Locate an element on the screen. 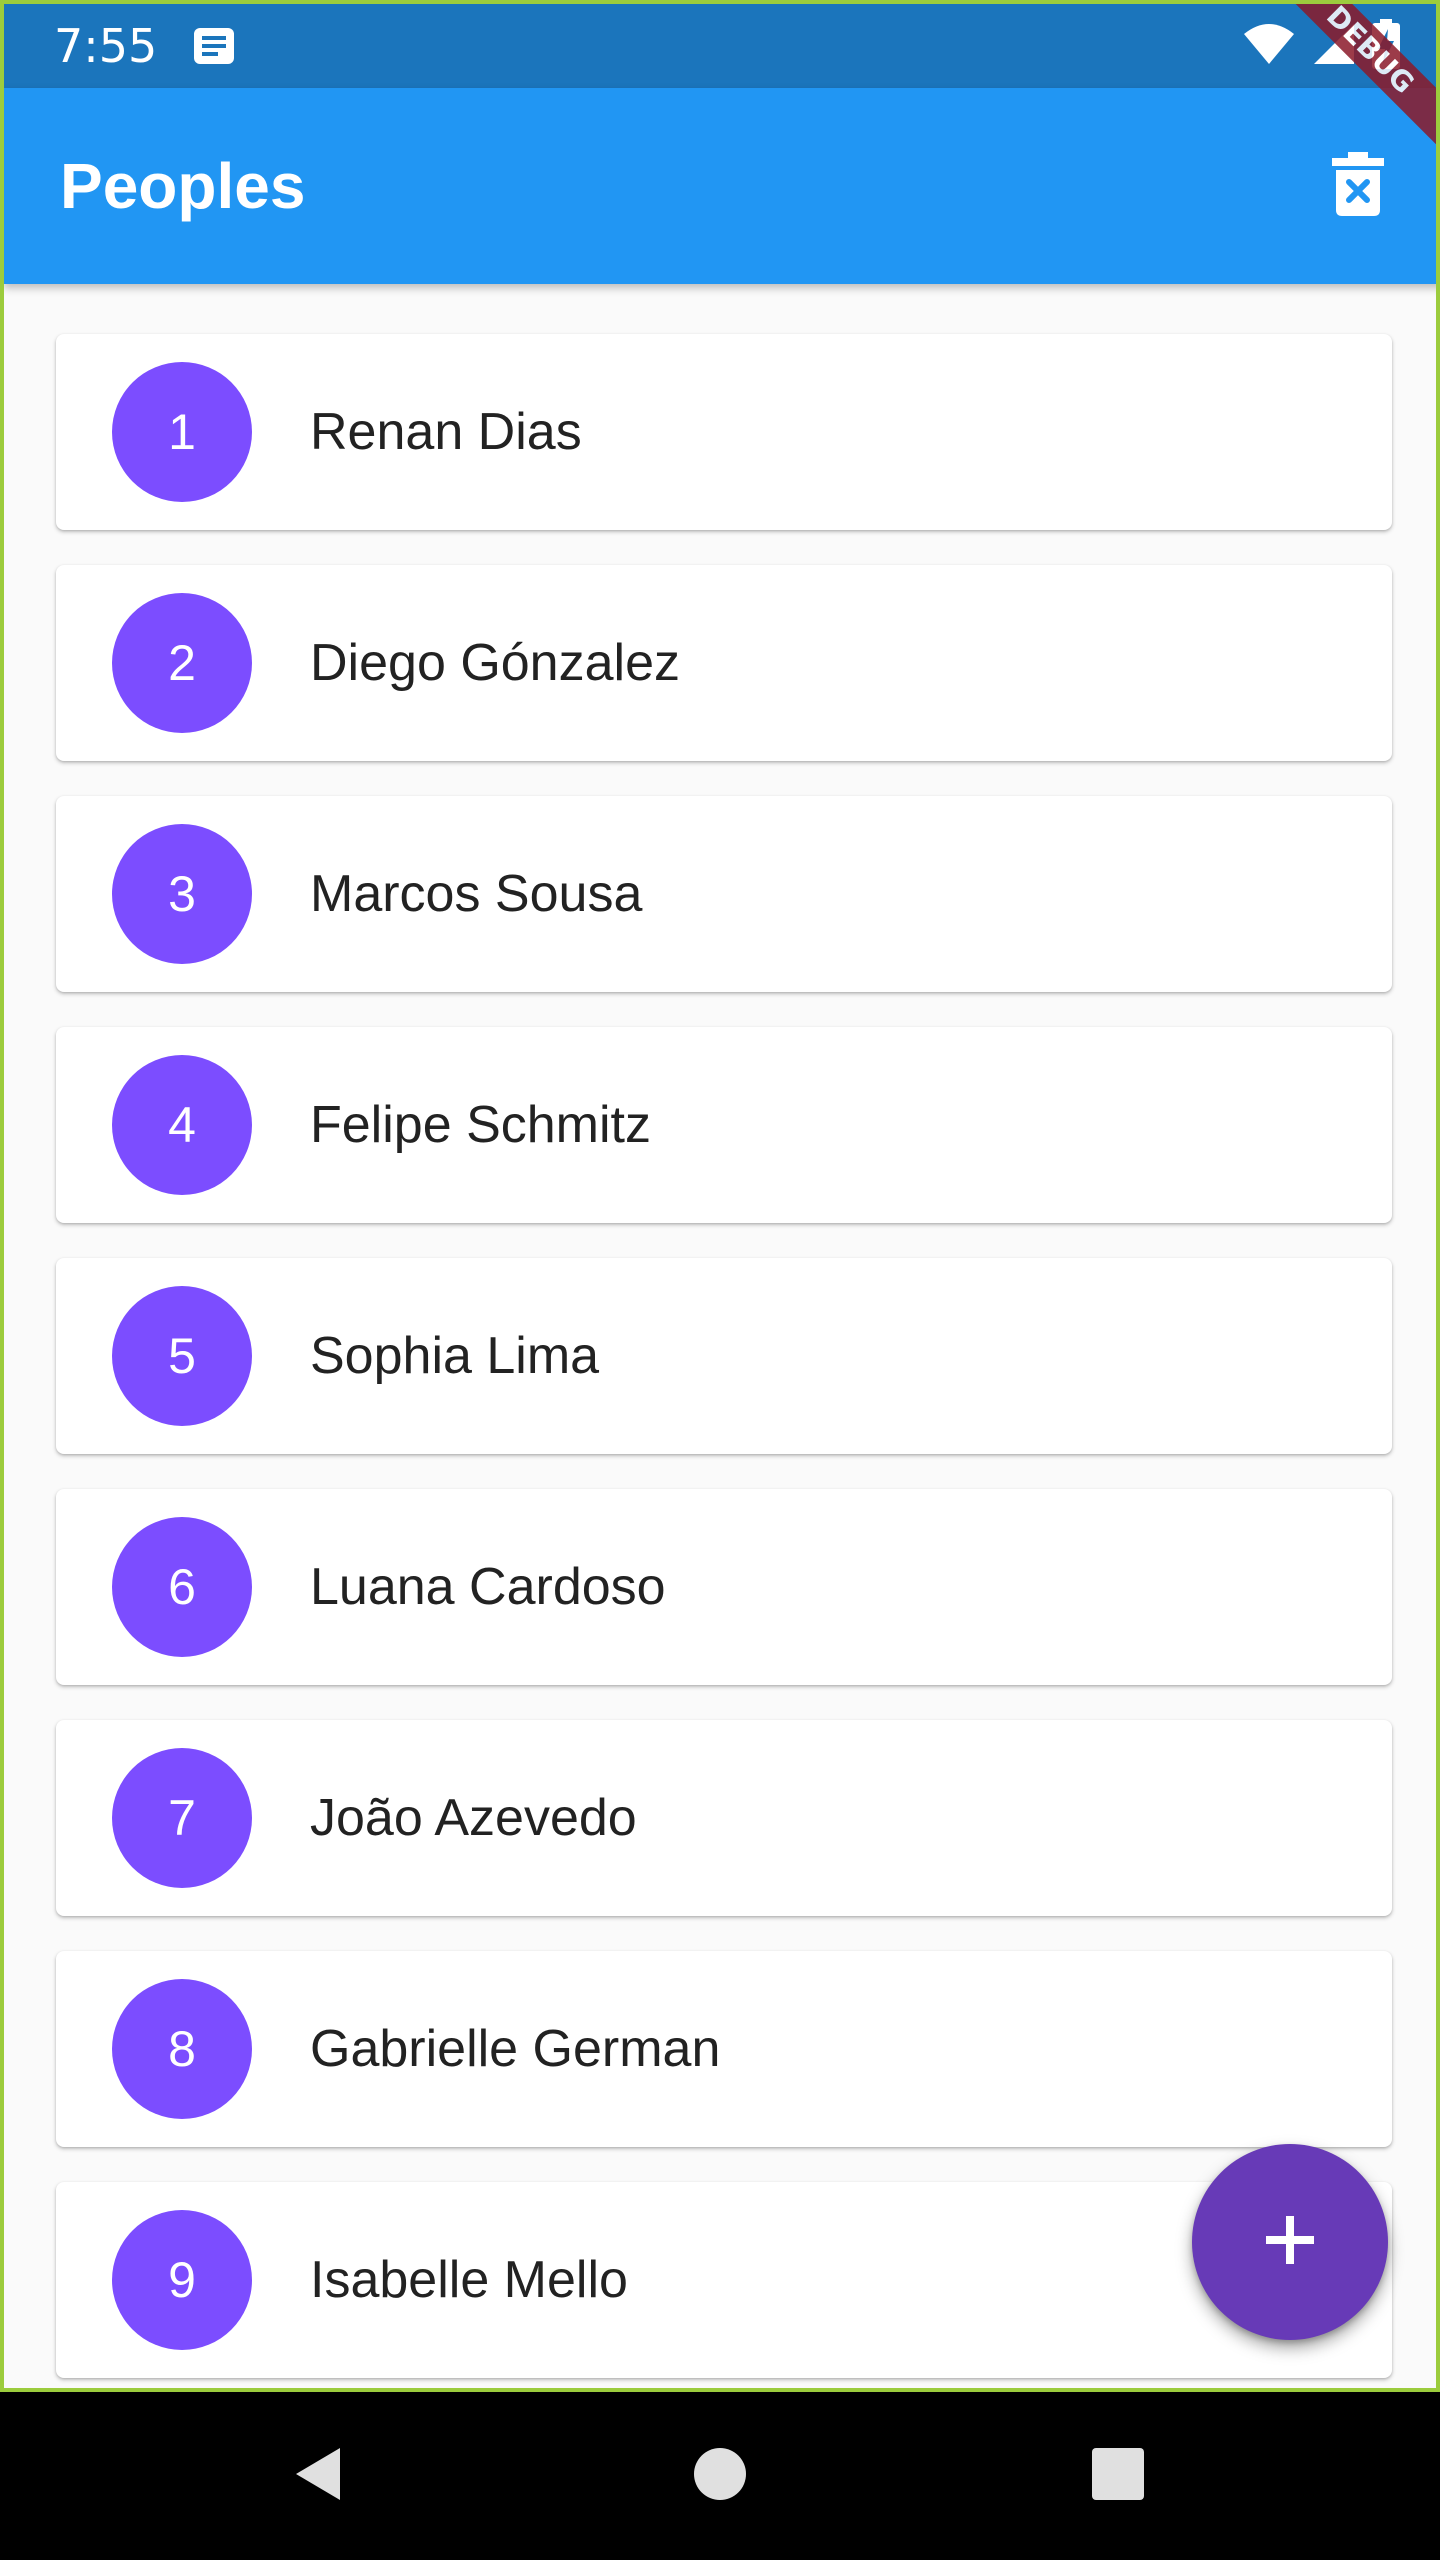 This screenshot has width=1440, height=2560. person-card: 4 Felipe Schmitz is located at coordinates (724, 1125).